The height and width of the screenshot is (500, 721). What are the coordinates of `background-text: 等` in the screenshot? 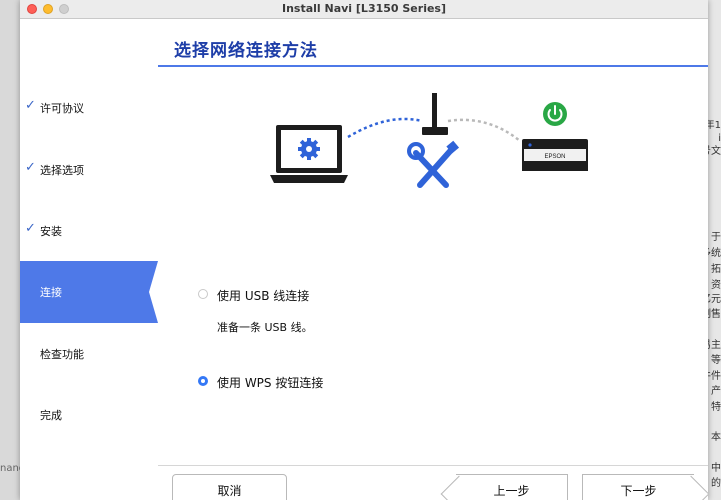 It's located at (716, 360).